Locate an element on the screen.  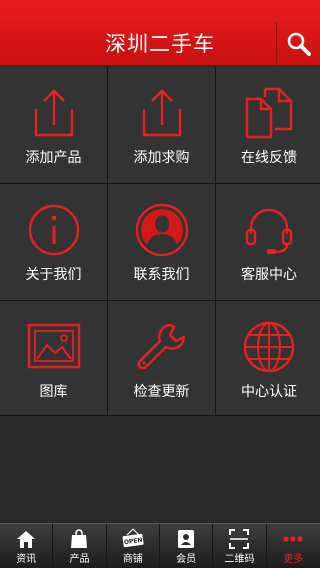
search-button is located at coordinates (298, 44).